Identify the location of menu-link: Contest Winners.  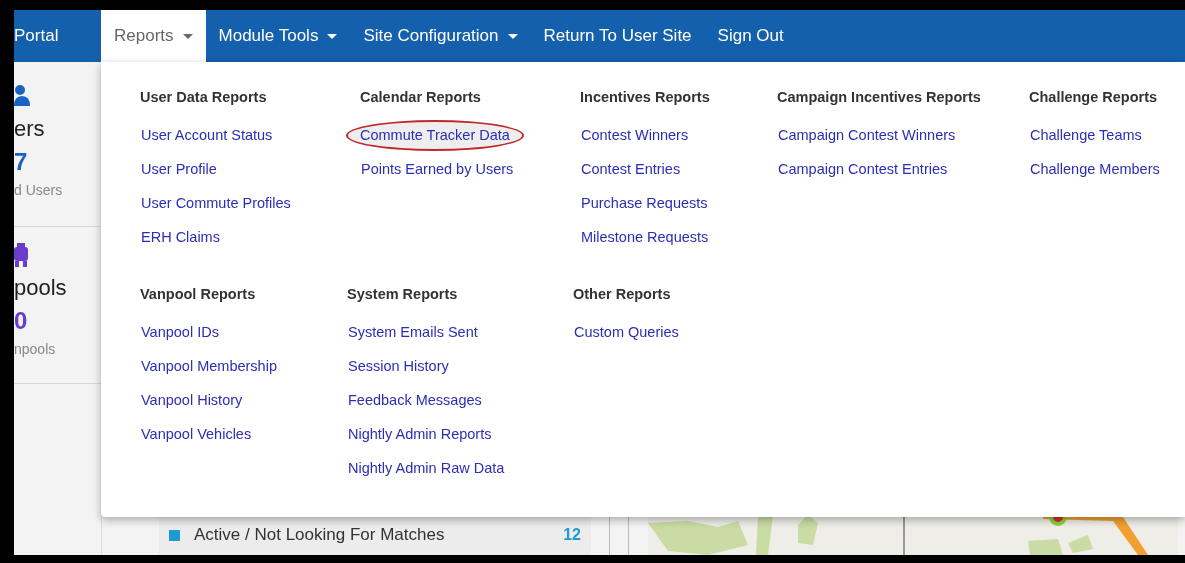
(635, 135).